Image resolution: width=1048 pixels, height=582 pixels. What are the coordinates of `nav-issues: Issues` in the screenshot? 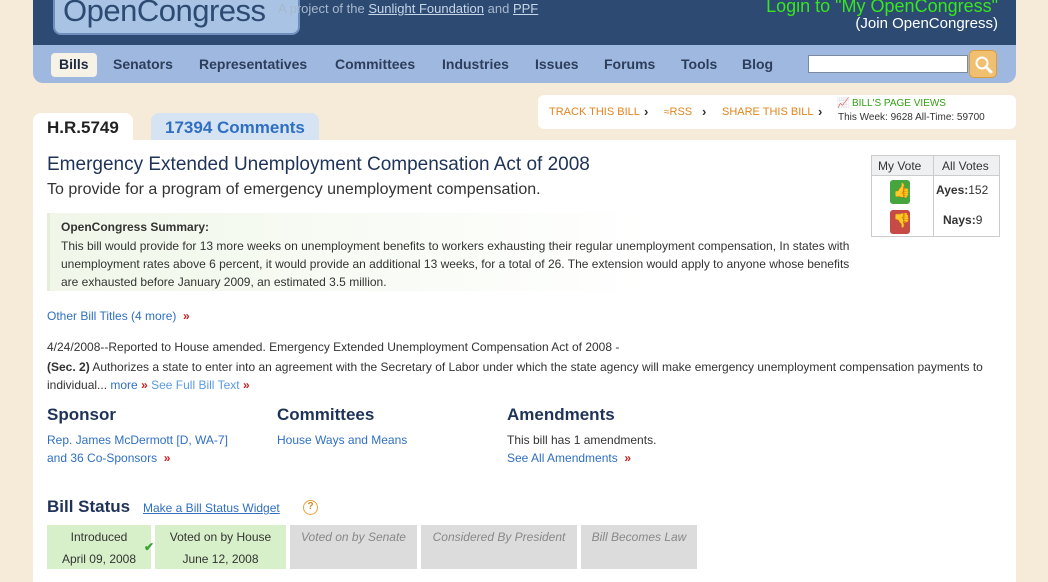 It's located at (557, 65).